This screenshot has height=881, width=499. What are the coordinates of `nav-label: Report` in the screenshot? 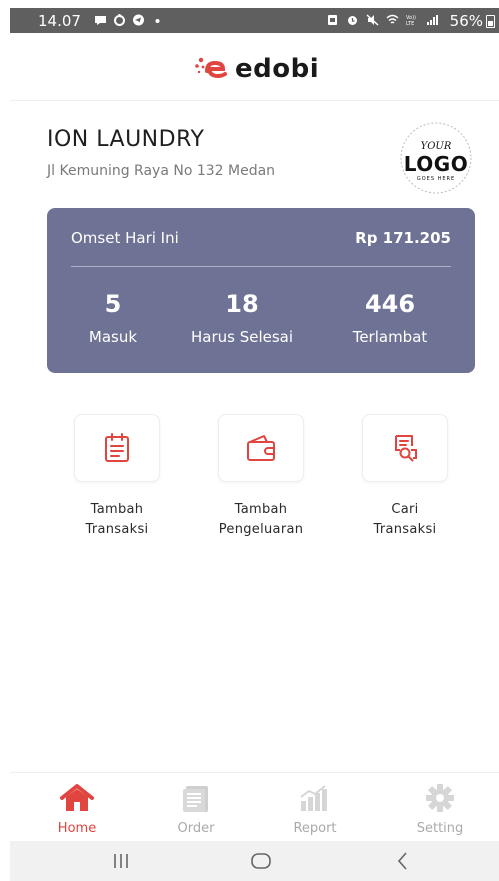 It's located at (315, 828).